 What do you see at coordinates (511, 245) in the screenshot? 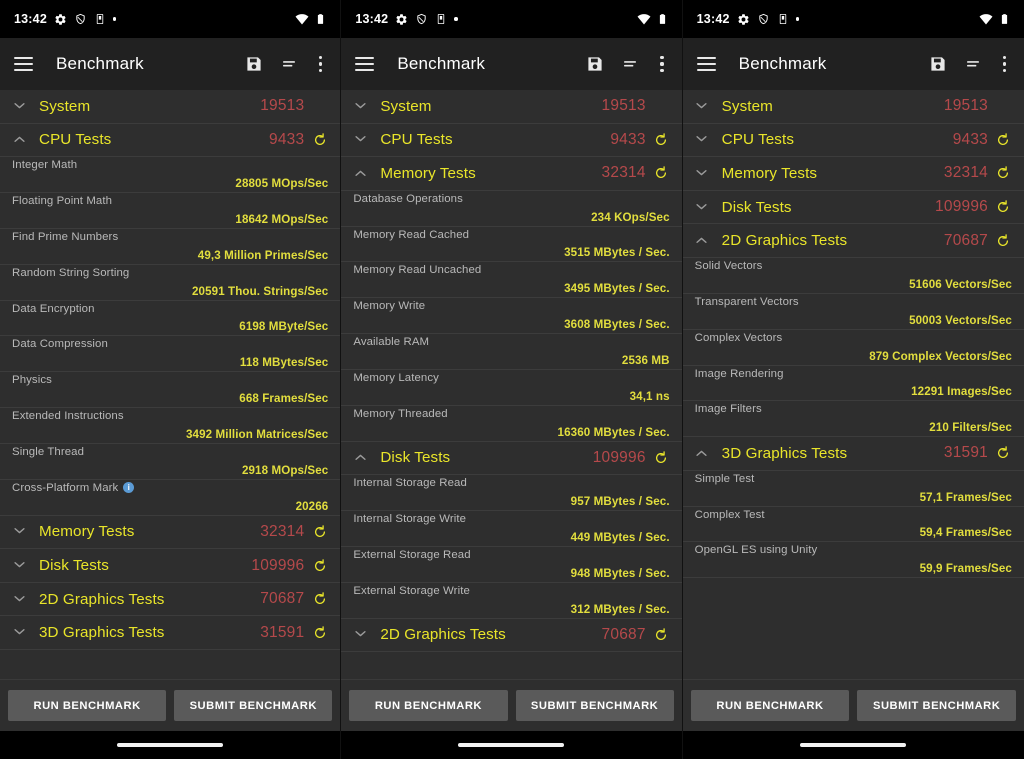
I see `result-row: Memory Read Cached 3515 MBytes / Sec.` at bounding box center [511, 245].